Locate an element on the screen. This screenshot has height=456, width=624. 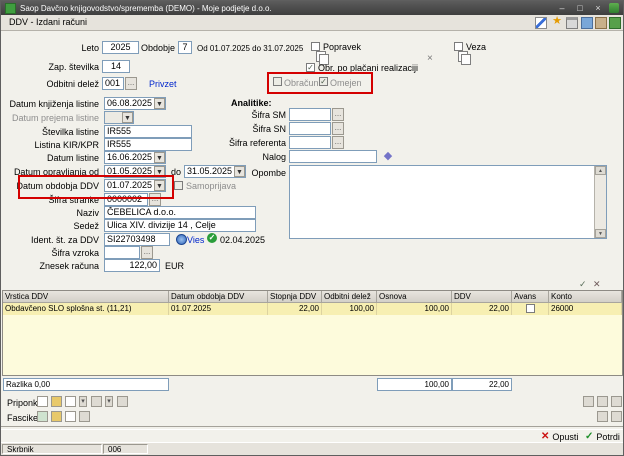
col-header-vrstica: Vrstica DDV is located at coordinates (86, 297).